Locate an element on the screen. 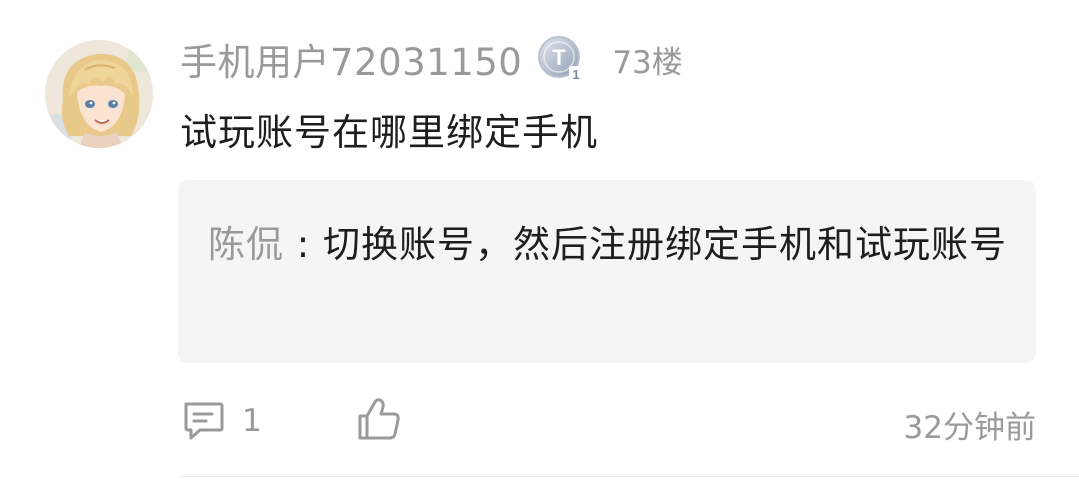 The image size is (1079, 496). svg-text: 1 is located at coordinates (576, 74).